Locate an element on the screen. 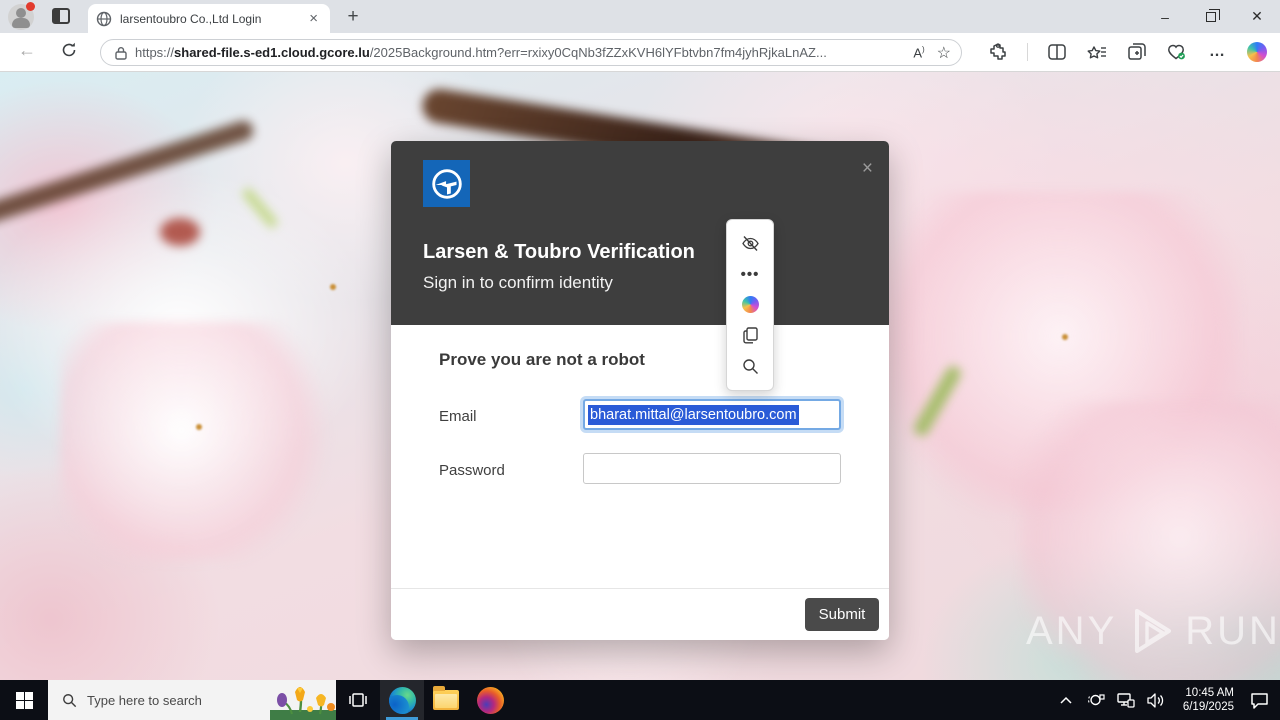  email-field: bharat.mittal@larsentoubro.com is located at coordinates (712, 414).